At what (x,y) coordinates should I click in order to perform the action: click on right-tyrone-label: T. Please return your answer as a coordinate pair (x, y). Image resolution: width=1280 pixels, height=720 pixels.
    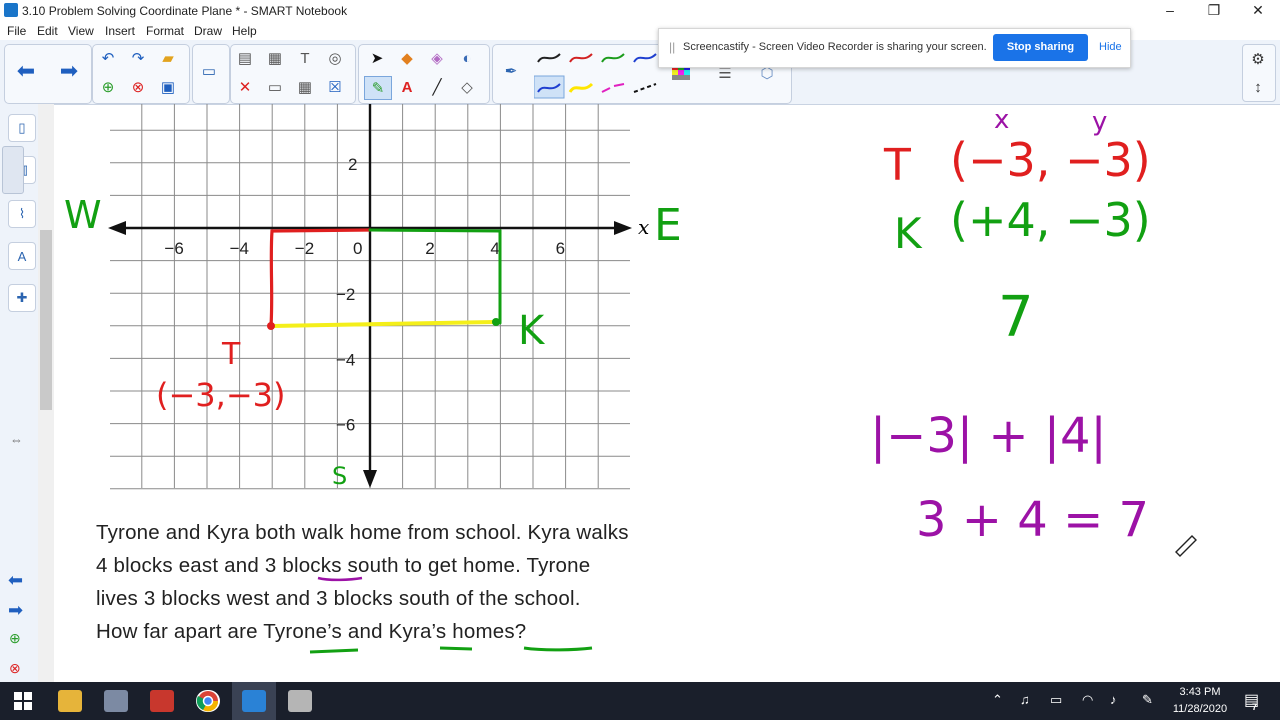
    Looking at the image, I should click on (897, 165).